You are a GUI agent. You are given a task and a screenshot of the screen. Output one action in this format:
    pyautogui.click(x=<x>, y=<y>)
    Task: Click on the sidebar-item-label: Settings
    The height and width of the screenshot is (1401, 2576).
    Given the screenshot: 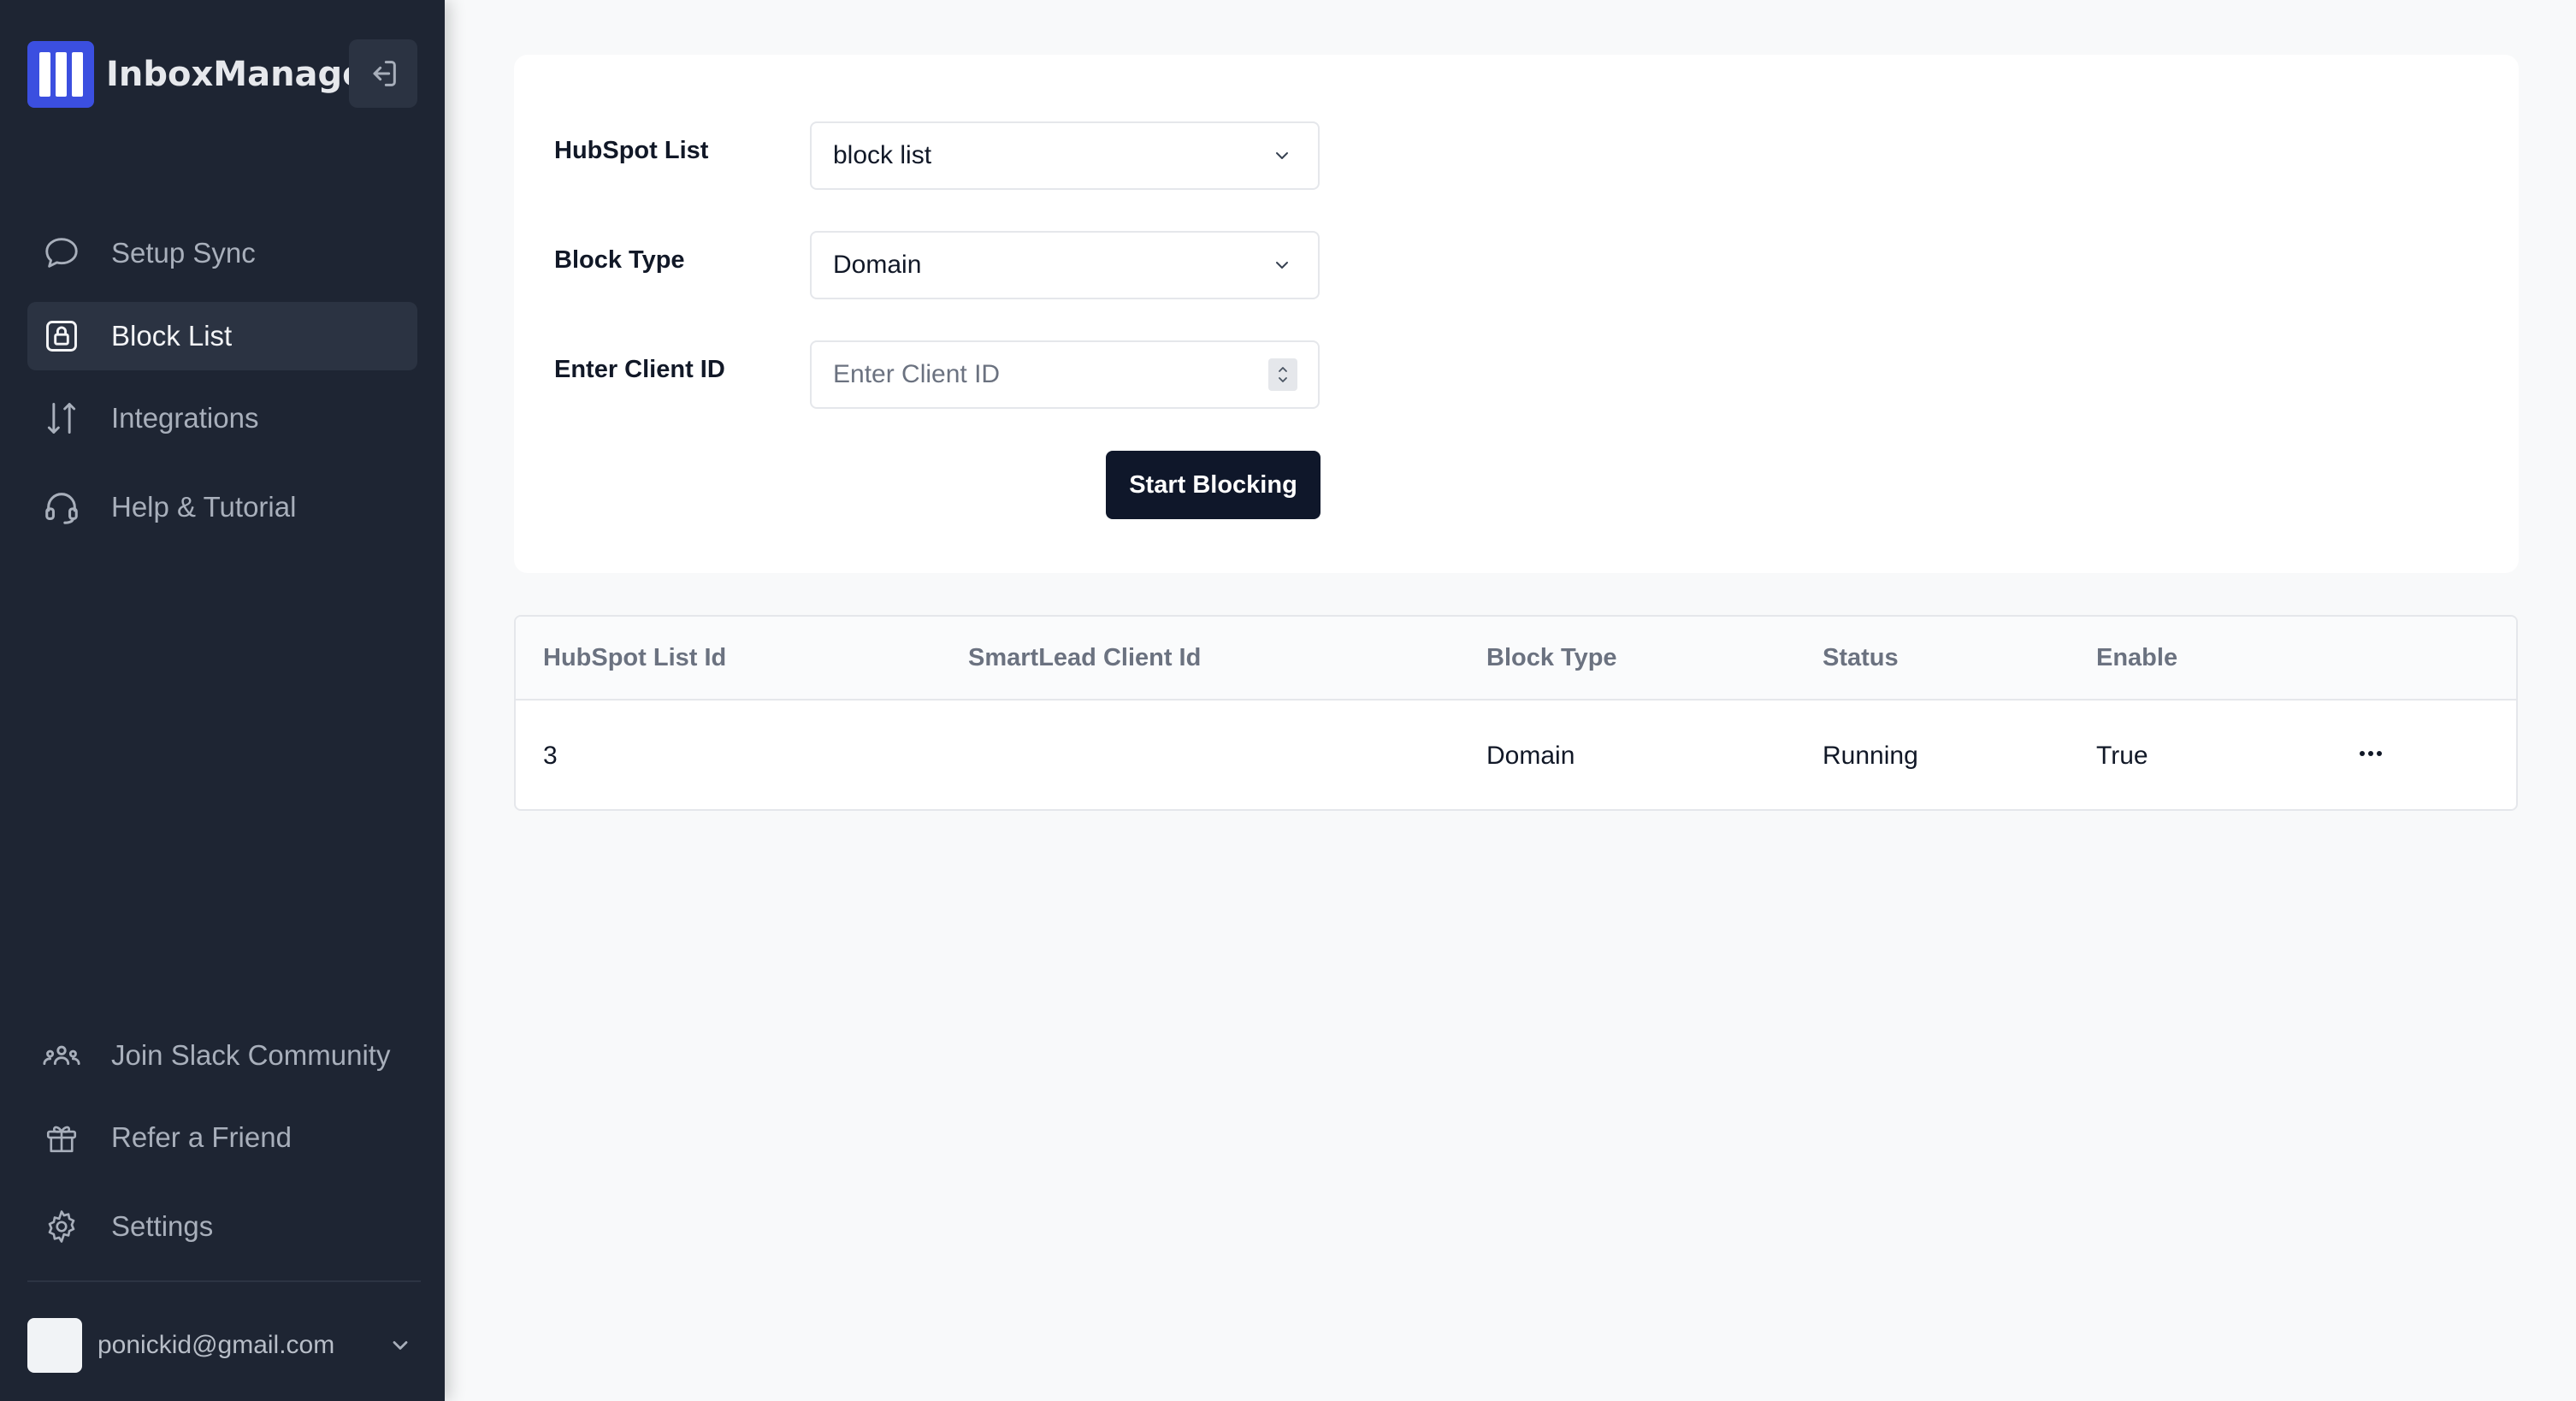 What is the action you would take?
    pyautogui.click(x=162, y=1226)
    